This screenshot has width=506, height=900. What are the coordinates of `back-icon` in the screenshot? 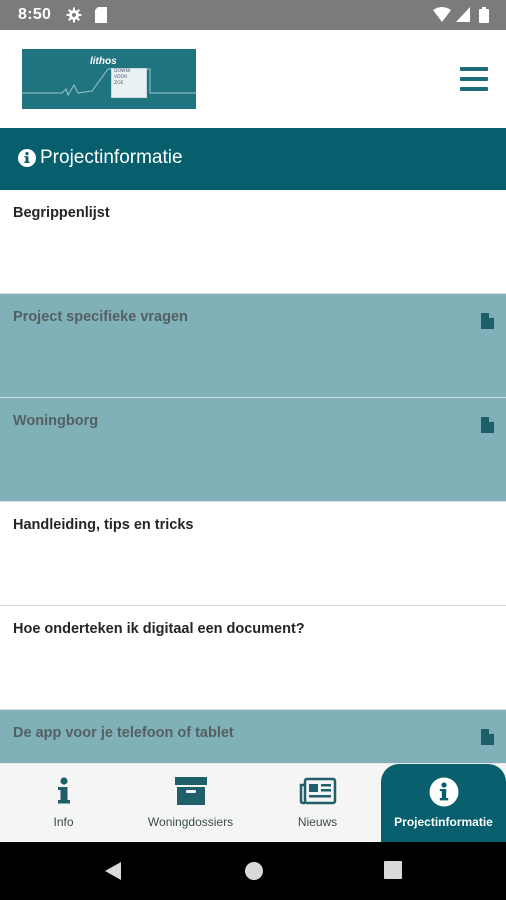 It's located at (113, 873).